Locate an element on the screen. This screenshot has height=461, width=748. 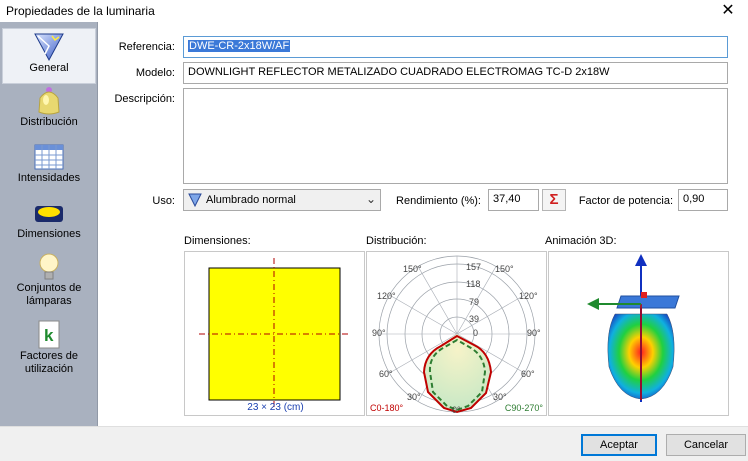
referencia-label: Referencia: is located at coordinates (146, 47).